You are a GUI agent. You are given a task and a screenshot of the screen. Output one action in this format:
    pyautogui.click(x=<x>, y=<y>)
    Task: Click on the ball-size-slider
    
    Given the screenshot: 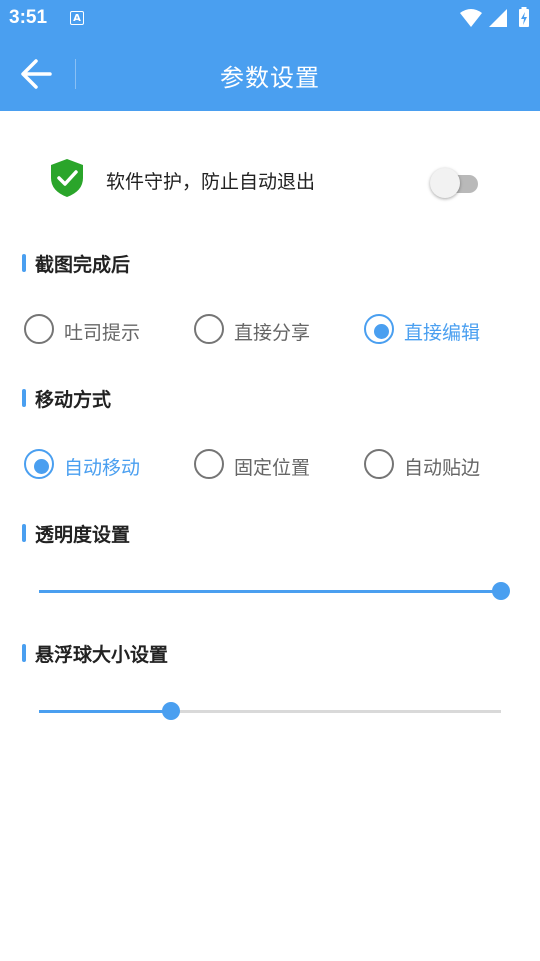 What is the action you would take?
    pyautogui.click(x=270, y=712)
    